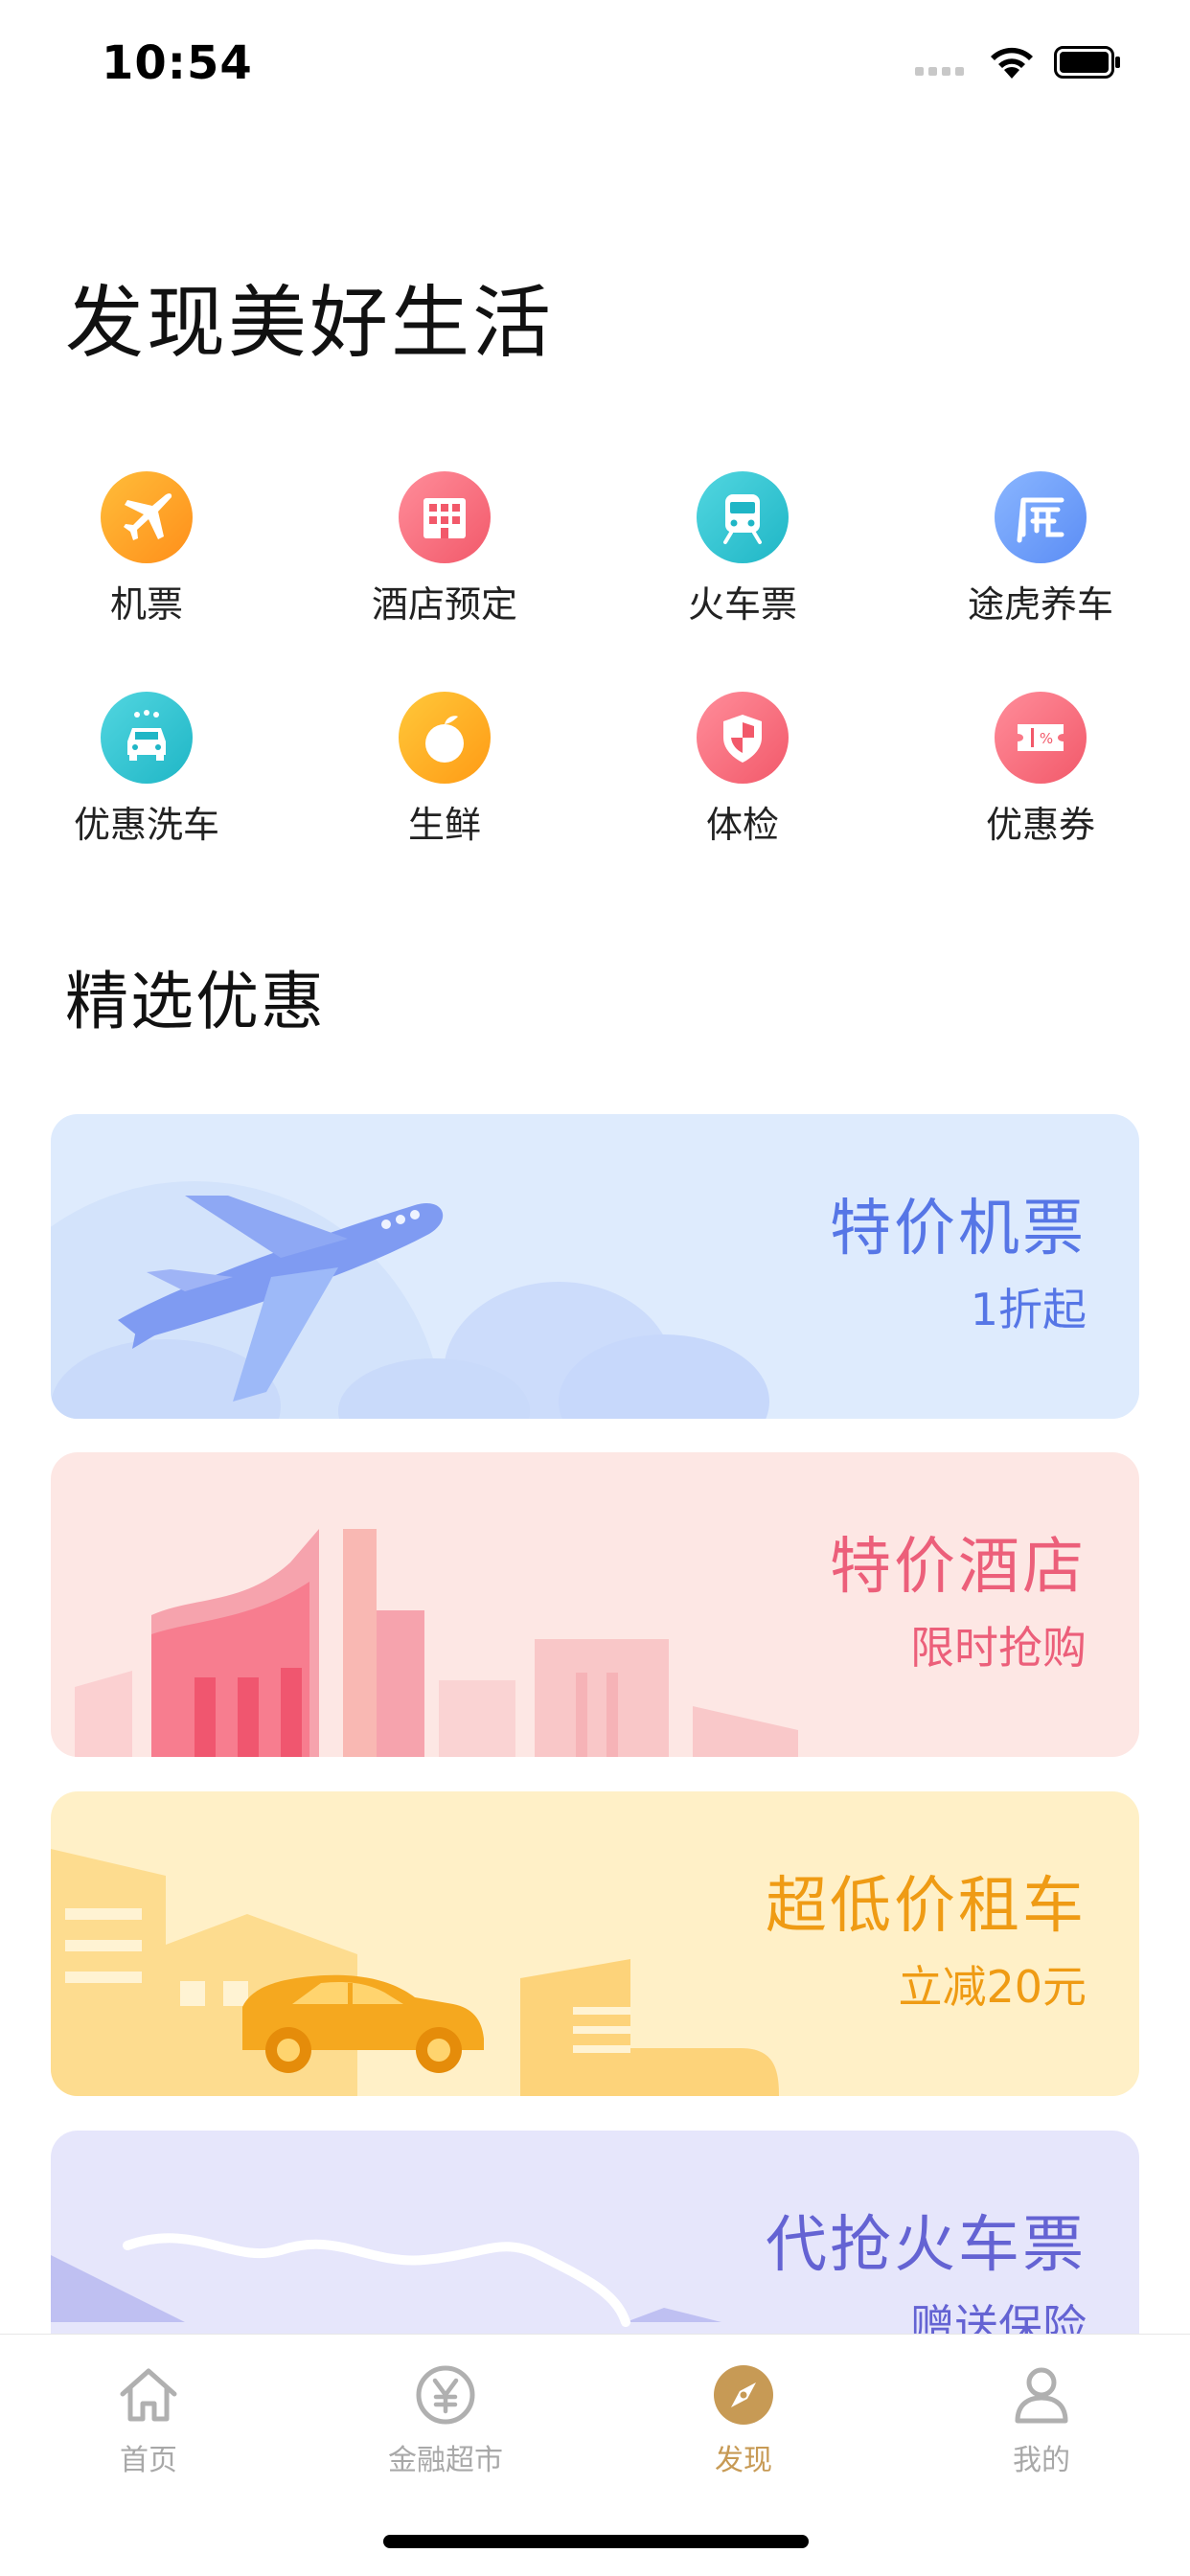 This screenshot has height=2576, width=1190. What do you see at coordinates (1041, 2460) in the screenshot?
I see `tab-label: 我的` at bounding box center [1041, 2460].